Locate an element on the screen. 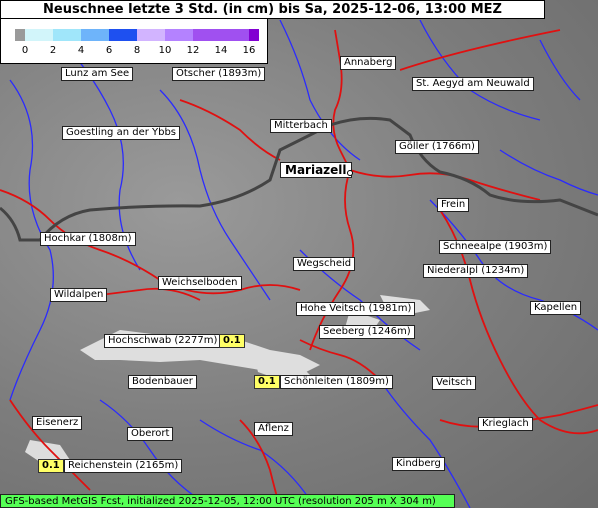  place-label: Göller (1766m) is located at coordinates (437, 147).